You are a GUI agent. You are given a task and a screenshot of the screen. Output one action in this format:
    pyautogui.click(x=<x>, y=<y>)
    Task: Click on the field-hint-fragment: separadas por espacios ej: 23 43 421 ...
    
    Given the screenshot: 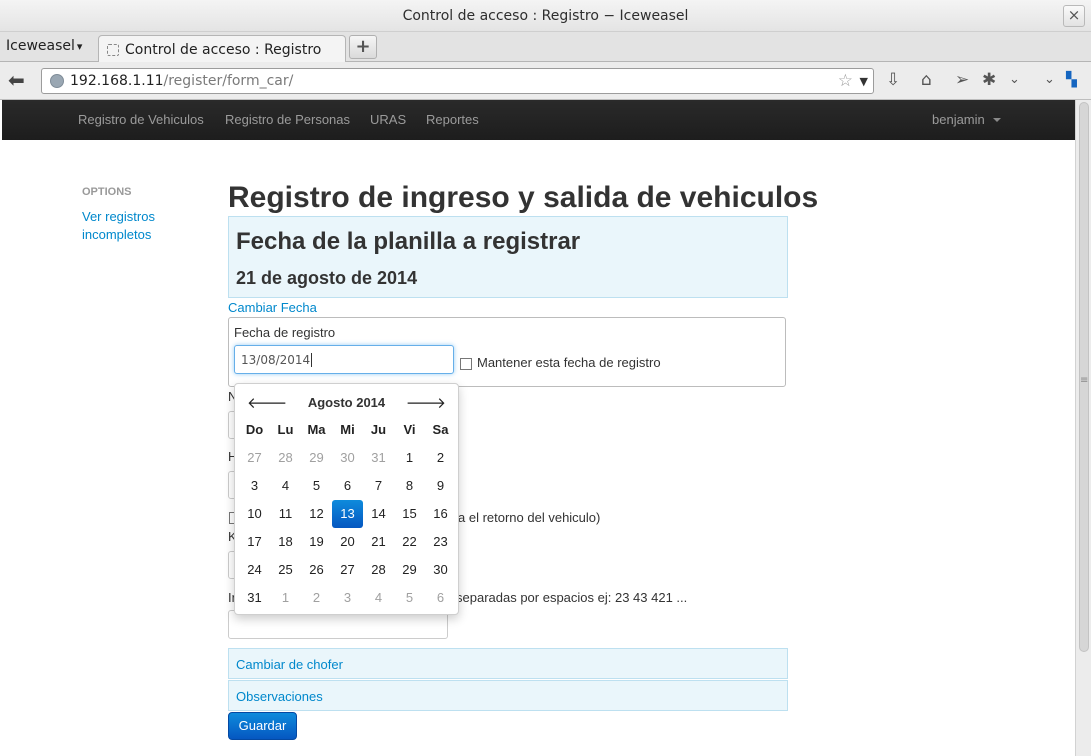 What is the action you would take?
    pyautogui.click(x=572, y=597)
    